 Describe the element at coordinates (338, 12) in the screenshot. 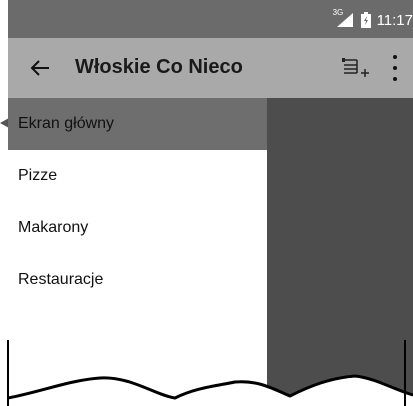

I see `network-type: 3G` at that location.